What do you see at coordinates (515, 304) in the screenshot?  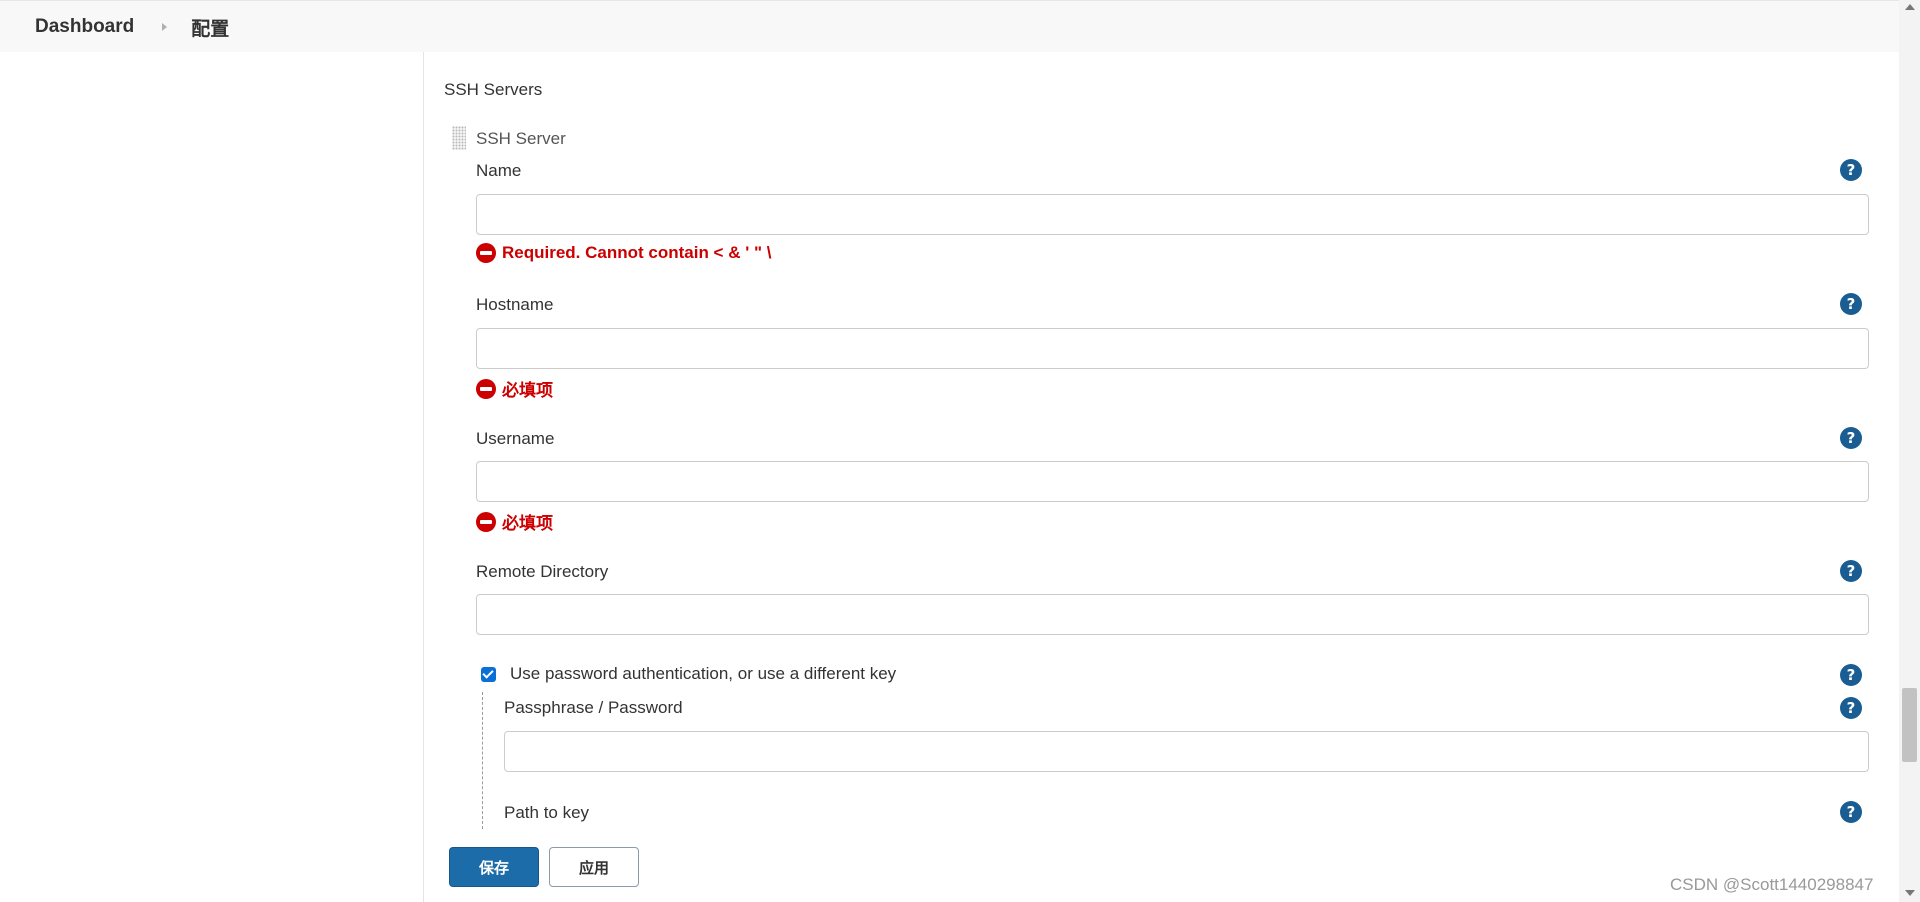 I see `hostname-label: Hostname` at bounding box center [515, 304].